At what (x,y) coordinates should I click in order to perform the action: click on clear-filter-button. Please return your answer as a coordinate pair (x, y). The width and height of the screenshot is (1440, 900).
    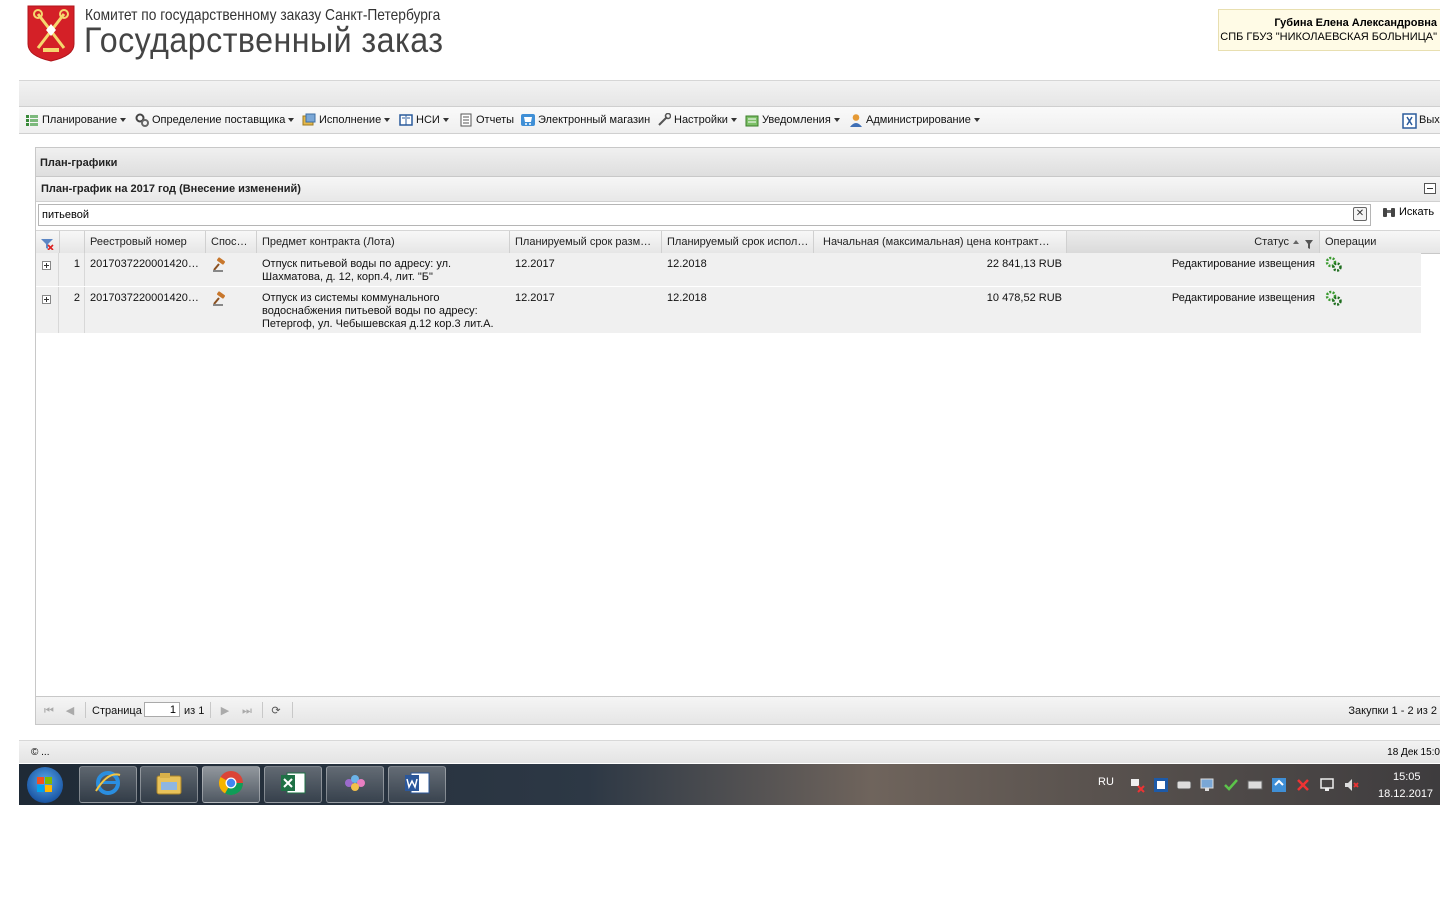
    Looking at the image, I should click on (48, 242).